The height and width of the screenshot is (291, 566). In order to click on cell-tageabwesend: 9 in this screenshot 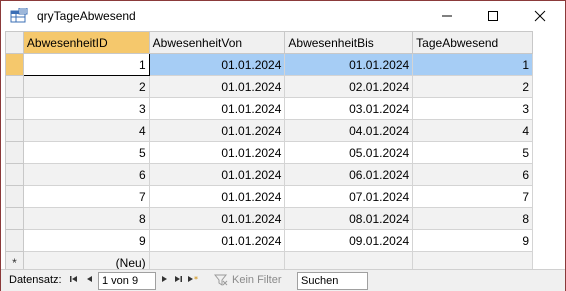, I will do `click(472, 240)`.